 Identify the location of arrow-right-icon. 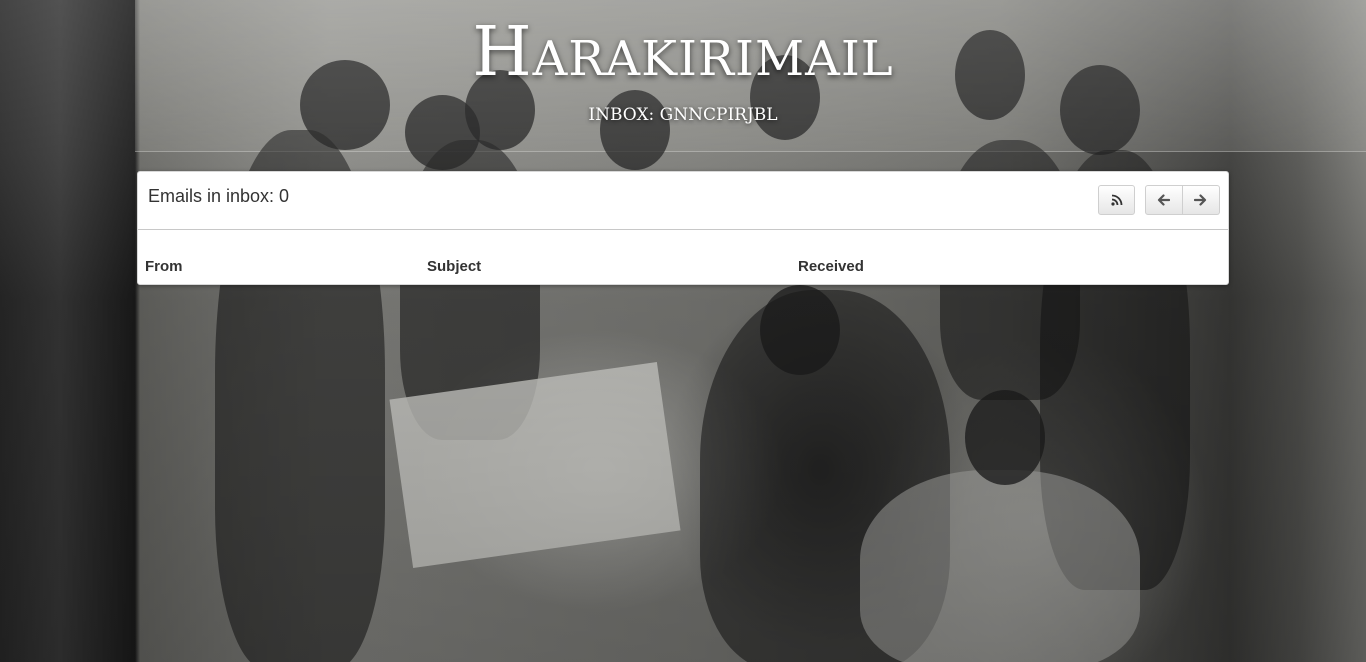
(1200, 200).